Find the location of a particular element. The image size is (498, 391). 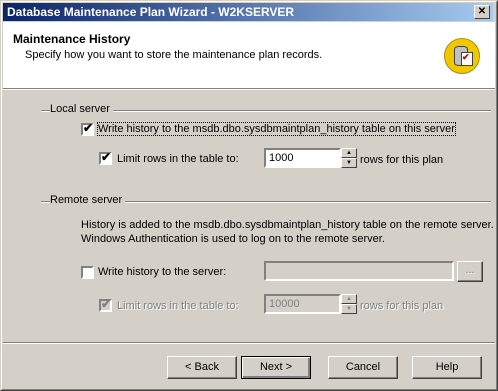

limit-rows-remote-input: 10000 is located at coordinates (302, 304).